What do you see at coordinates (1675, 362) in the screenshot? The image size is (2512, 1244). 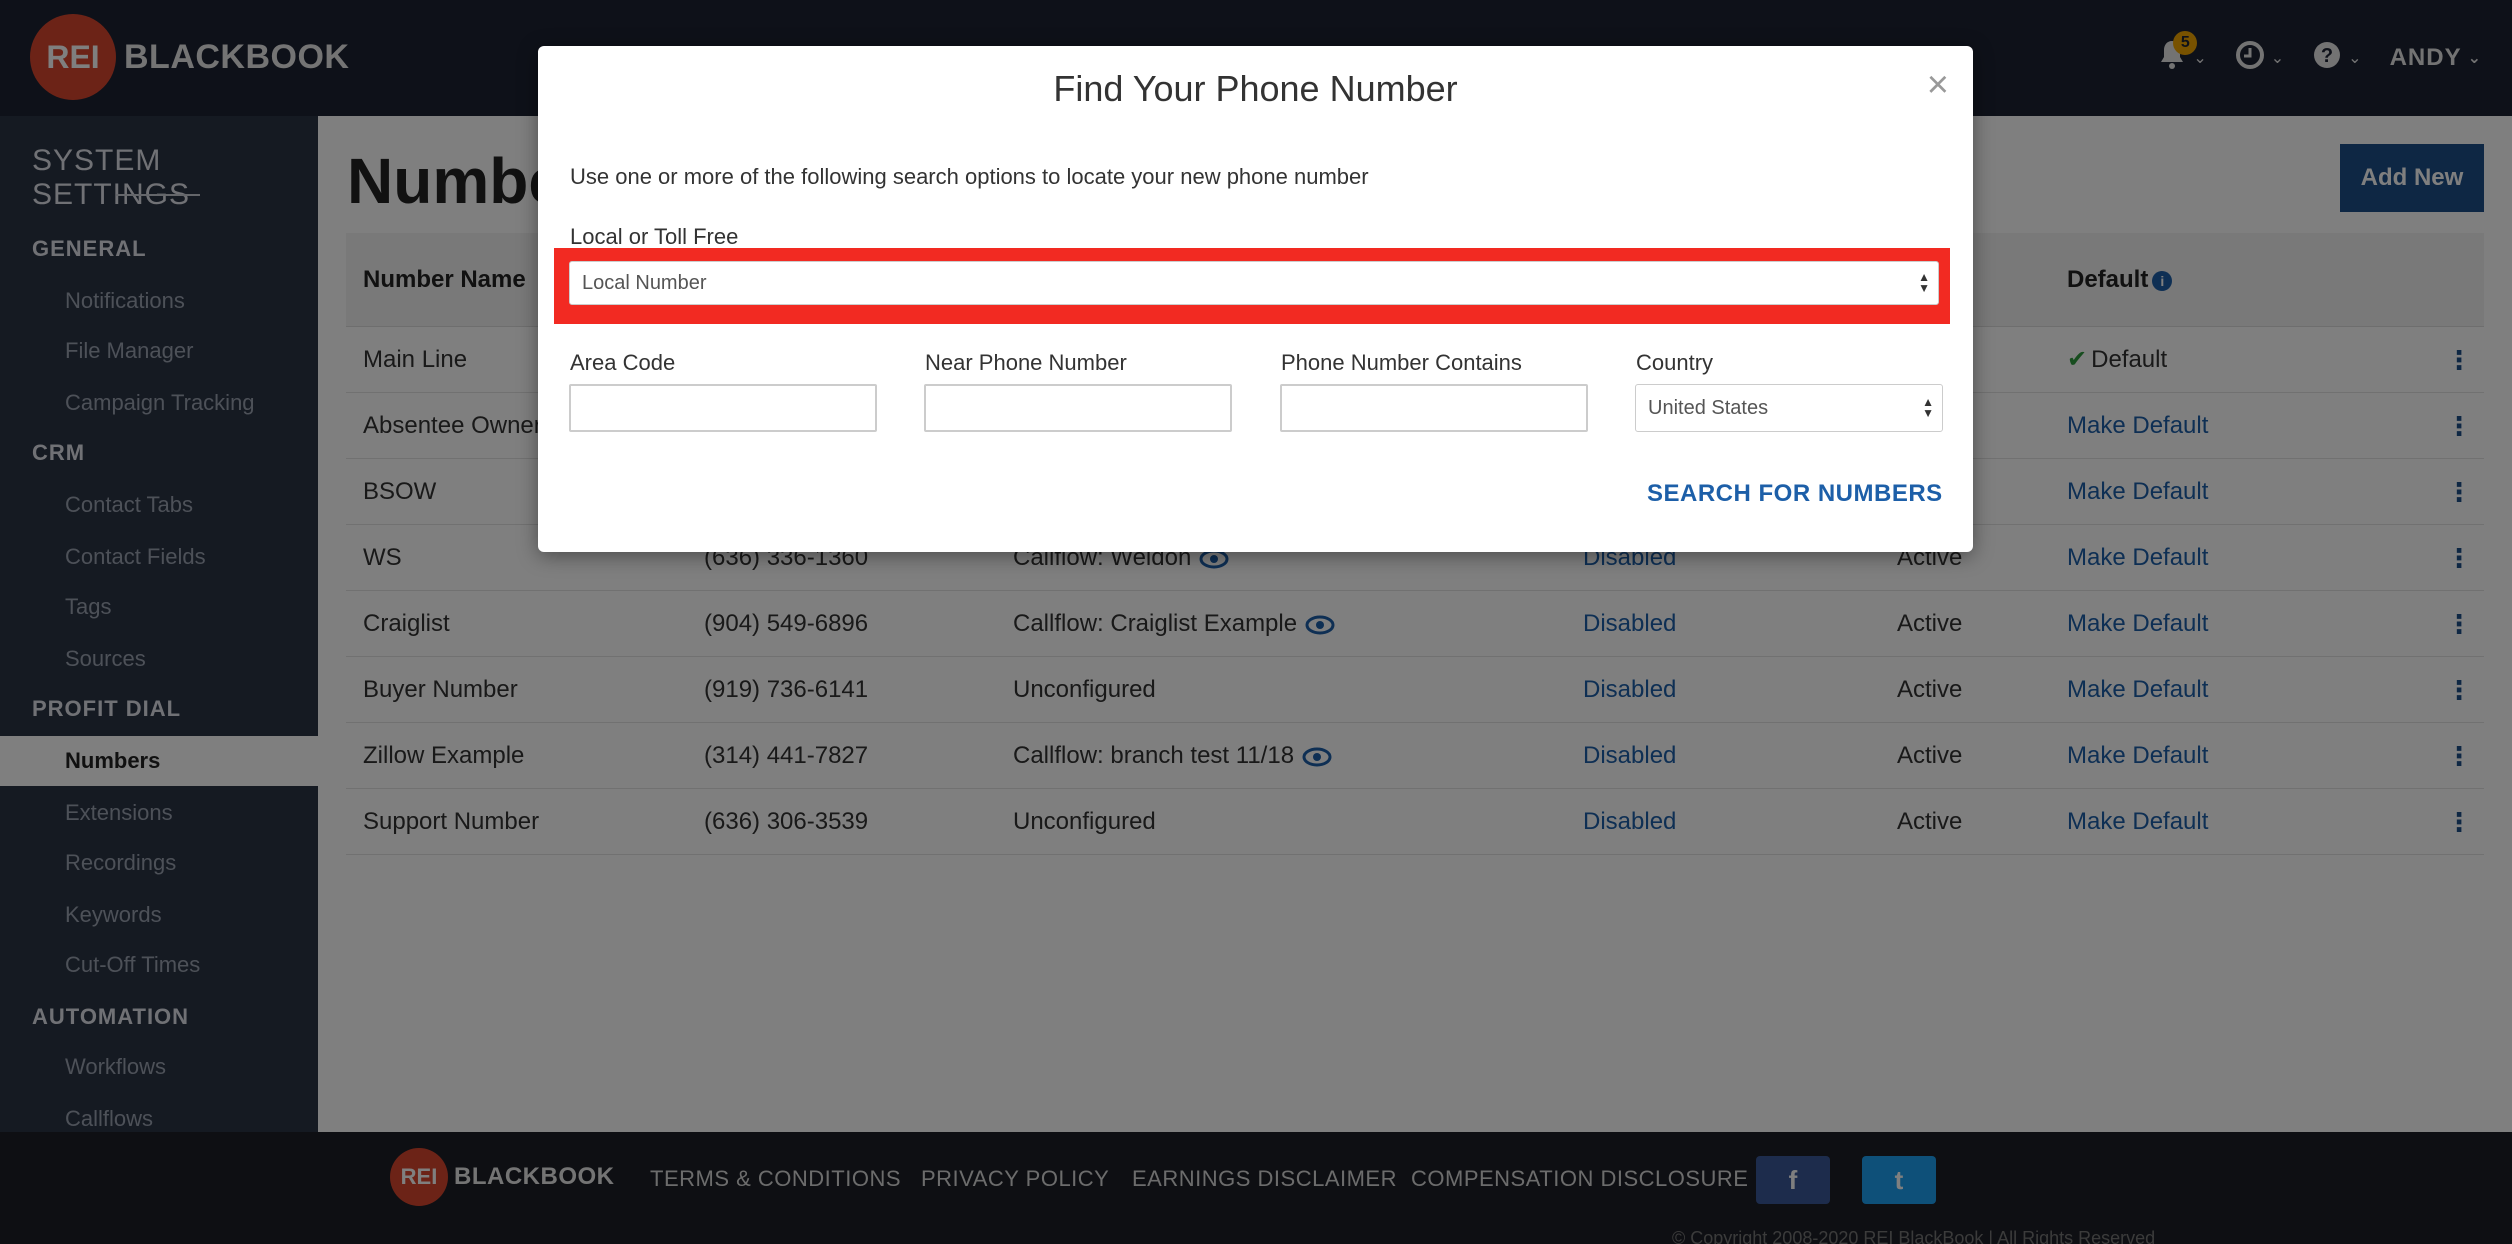 I see `country-label: Country` at bounding box center [1675, 362].